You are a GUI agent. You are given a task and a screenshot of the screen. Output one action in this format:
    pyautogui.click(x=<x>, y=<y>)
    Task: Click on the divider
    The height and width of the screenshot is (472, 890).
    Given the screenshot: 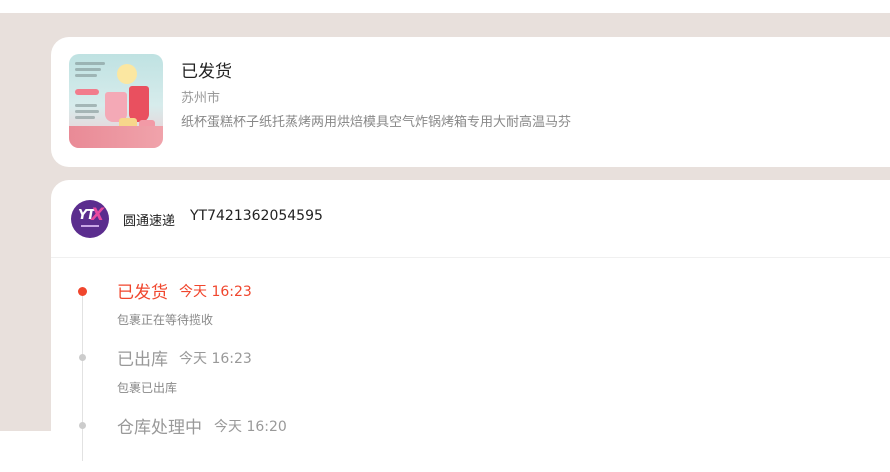 What is the action you would take?
    pyautogui.click(x=470, y=257)
    